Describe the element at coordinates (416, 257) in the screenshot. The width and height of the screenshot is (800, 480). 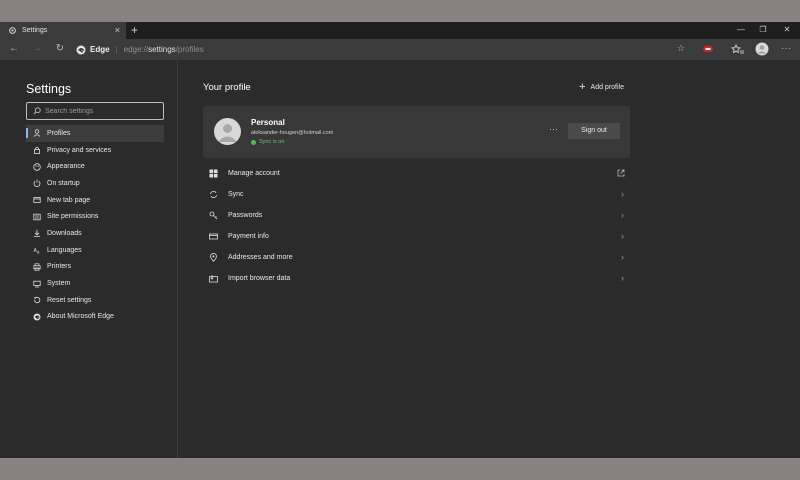
I see `addresses-row: Addresses and more ›` at that location.